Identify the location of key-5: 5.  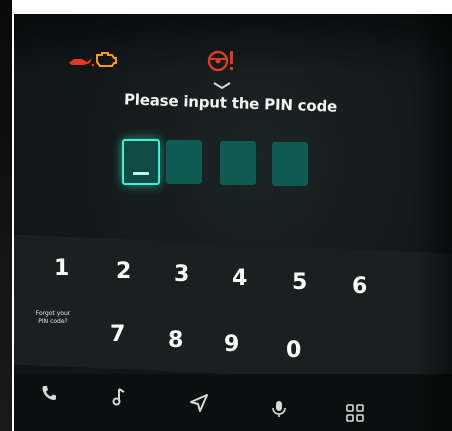
(299, 282).